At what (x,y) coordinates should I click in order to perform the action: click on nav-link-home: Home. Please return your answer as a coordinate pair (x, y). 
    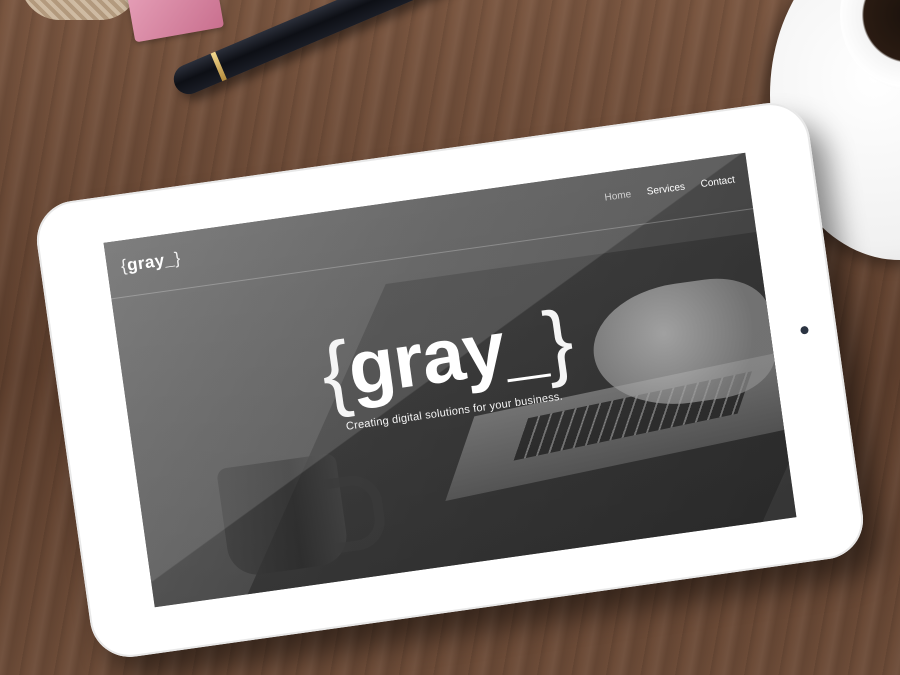
    Looking at the image, I should click on (618, 196).